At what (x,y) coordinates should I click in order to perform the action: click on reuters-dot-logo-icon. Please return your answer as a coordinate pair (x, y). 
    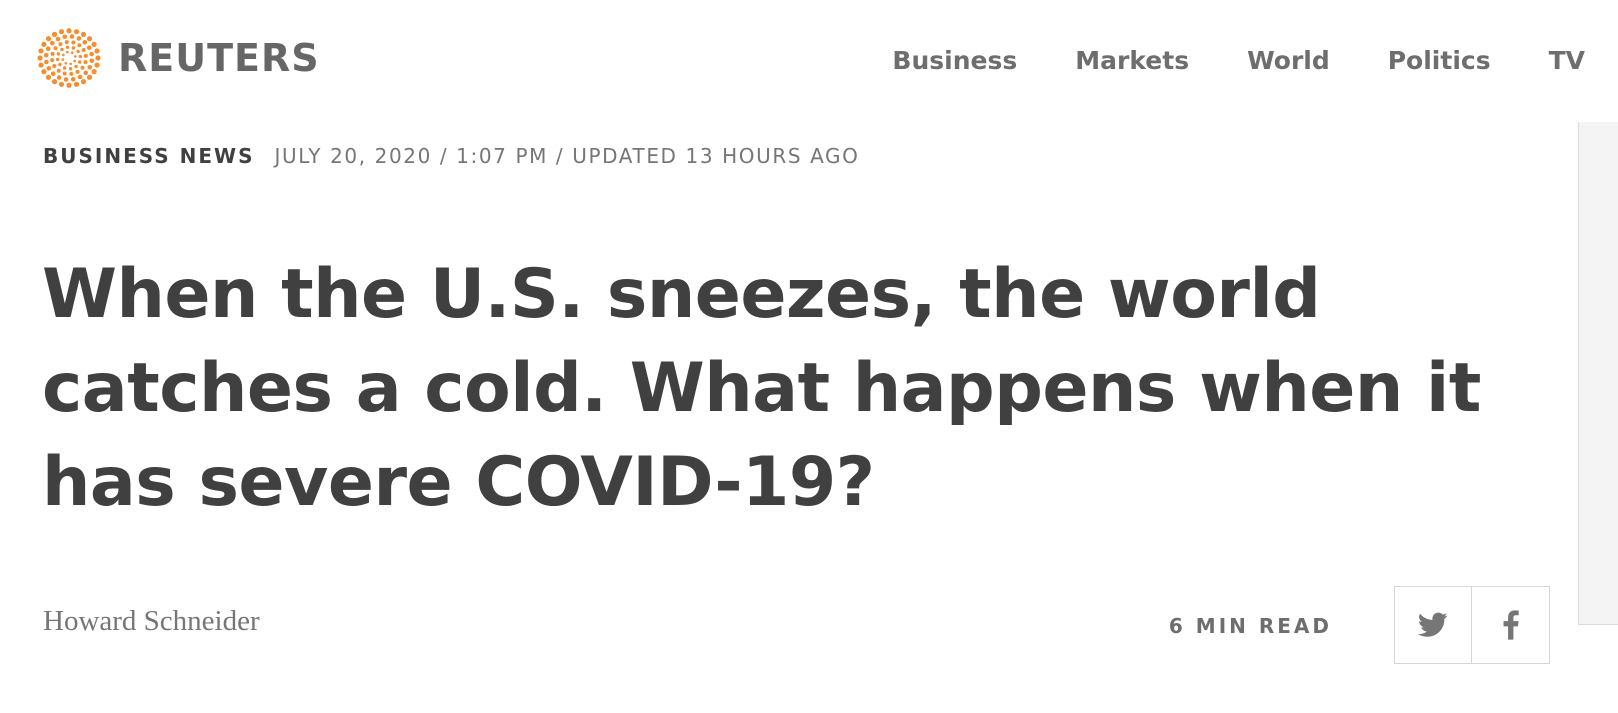
    Looking at the image, I should click on (69, 58).